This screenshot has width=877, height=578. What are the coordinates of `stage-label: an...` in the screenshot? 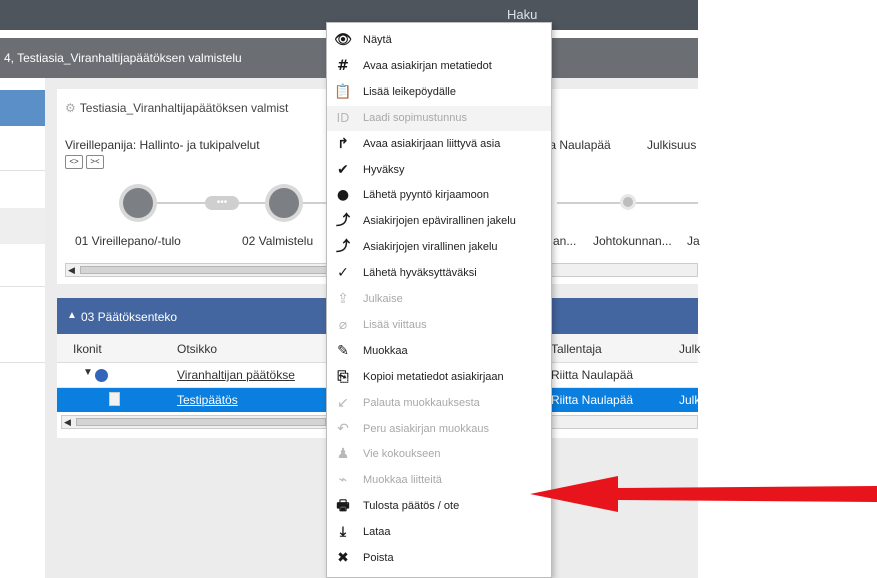 It's located at (564, 241).